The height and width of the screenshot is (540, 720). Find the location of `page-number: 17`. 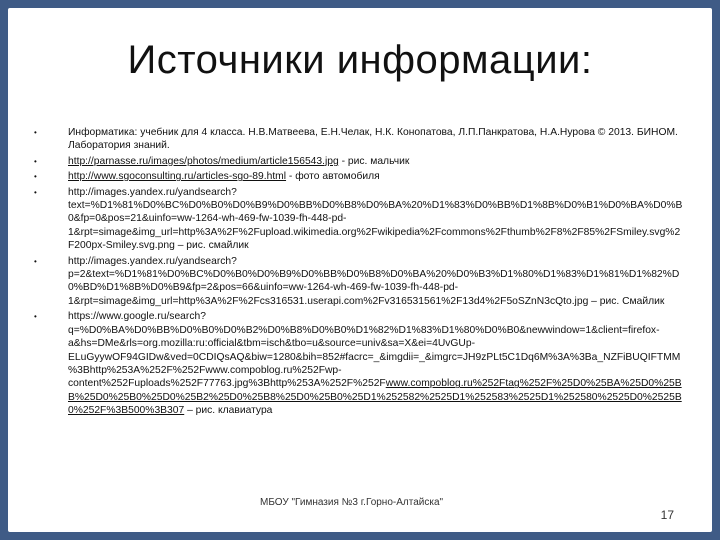

page-number: 17 is located at coordinates (667, 515).